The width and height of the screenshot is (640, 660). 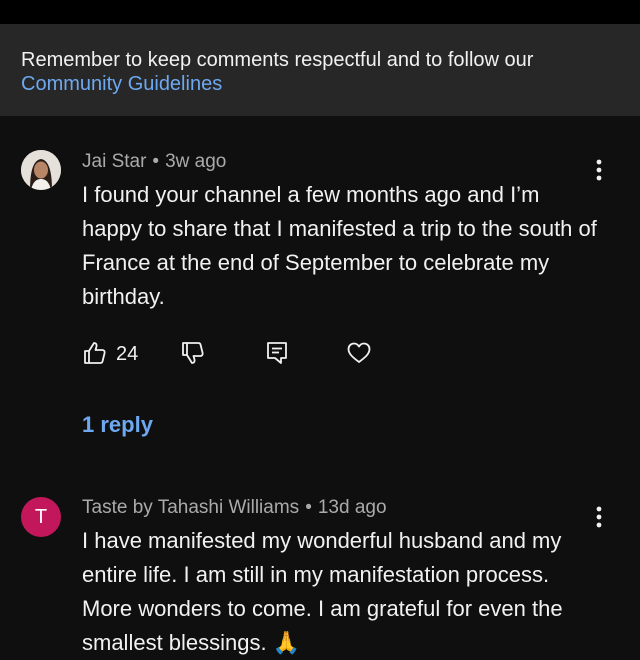 I want to click on reply-button, so click(x=277, y=353).